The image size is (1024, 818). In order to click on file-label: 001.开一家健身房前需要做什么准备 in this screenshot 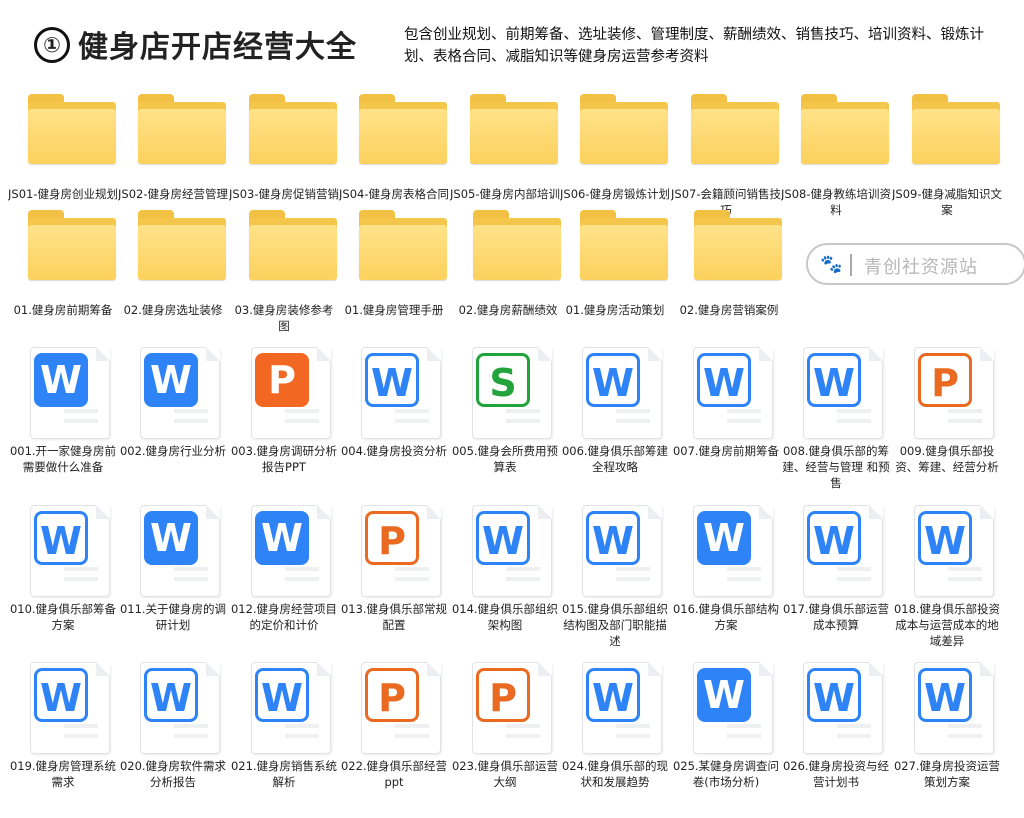, I will do `click(63, 459)`.